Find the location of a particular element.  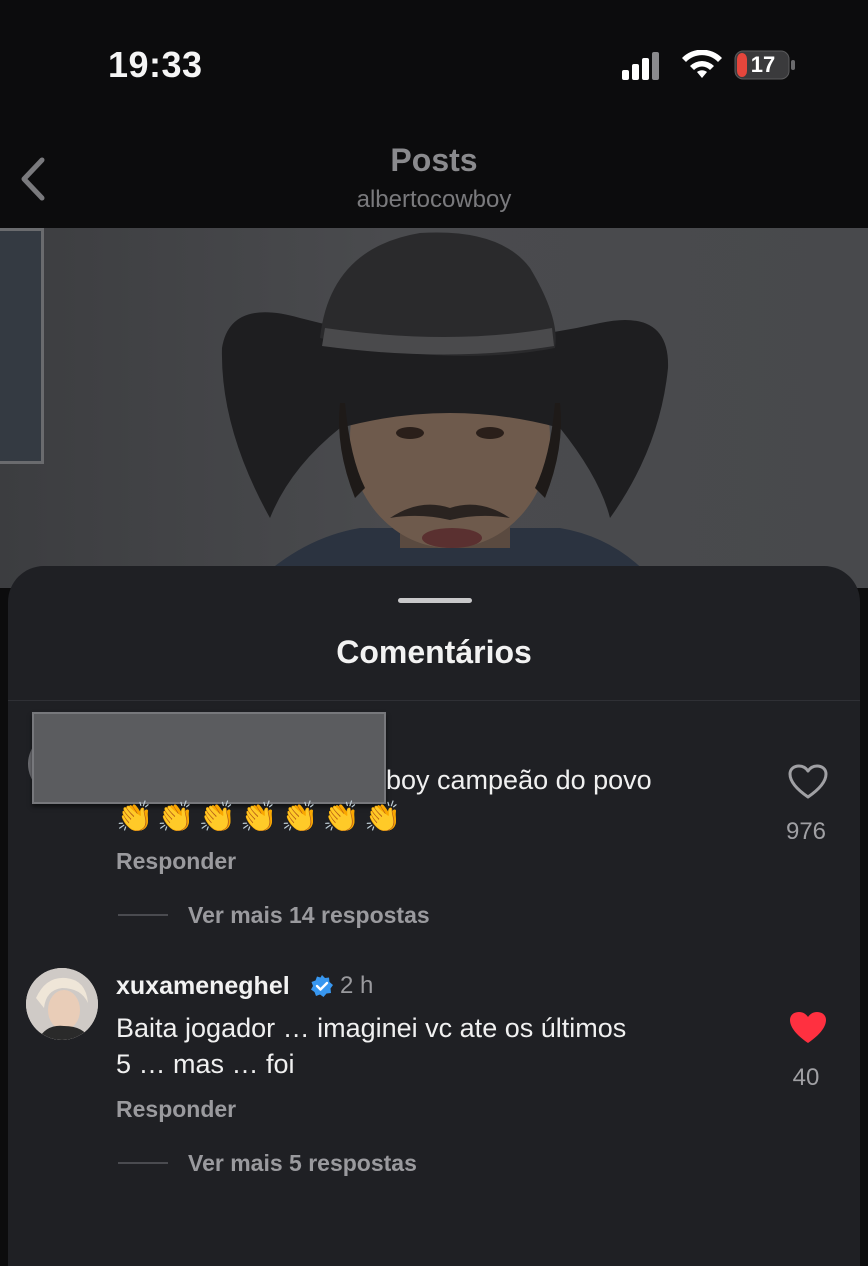

avatar-photo is located at coordinates (62, 1004).